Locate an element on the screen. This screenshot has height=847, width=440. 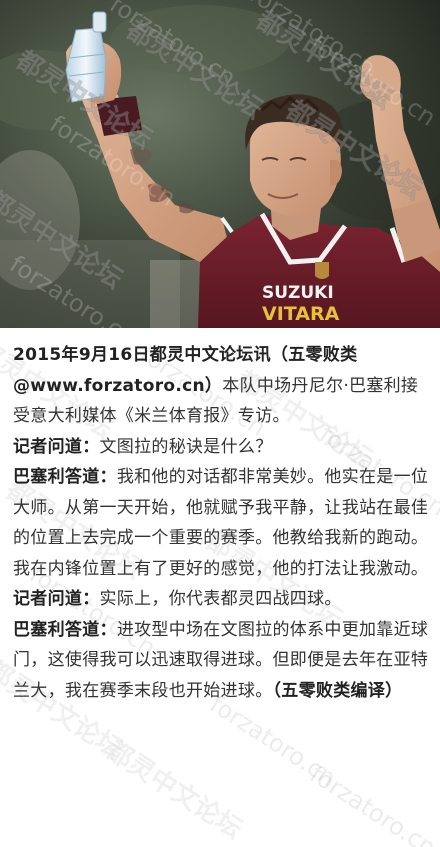
question-2: 记者问道：实际上，你代表都灵四战四球。 is located at coordinates (223, 599).